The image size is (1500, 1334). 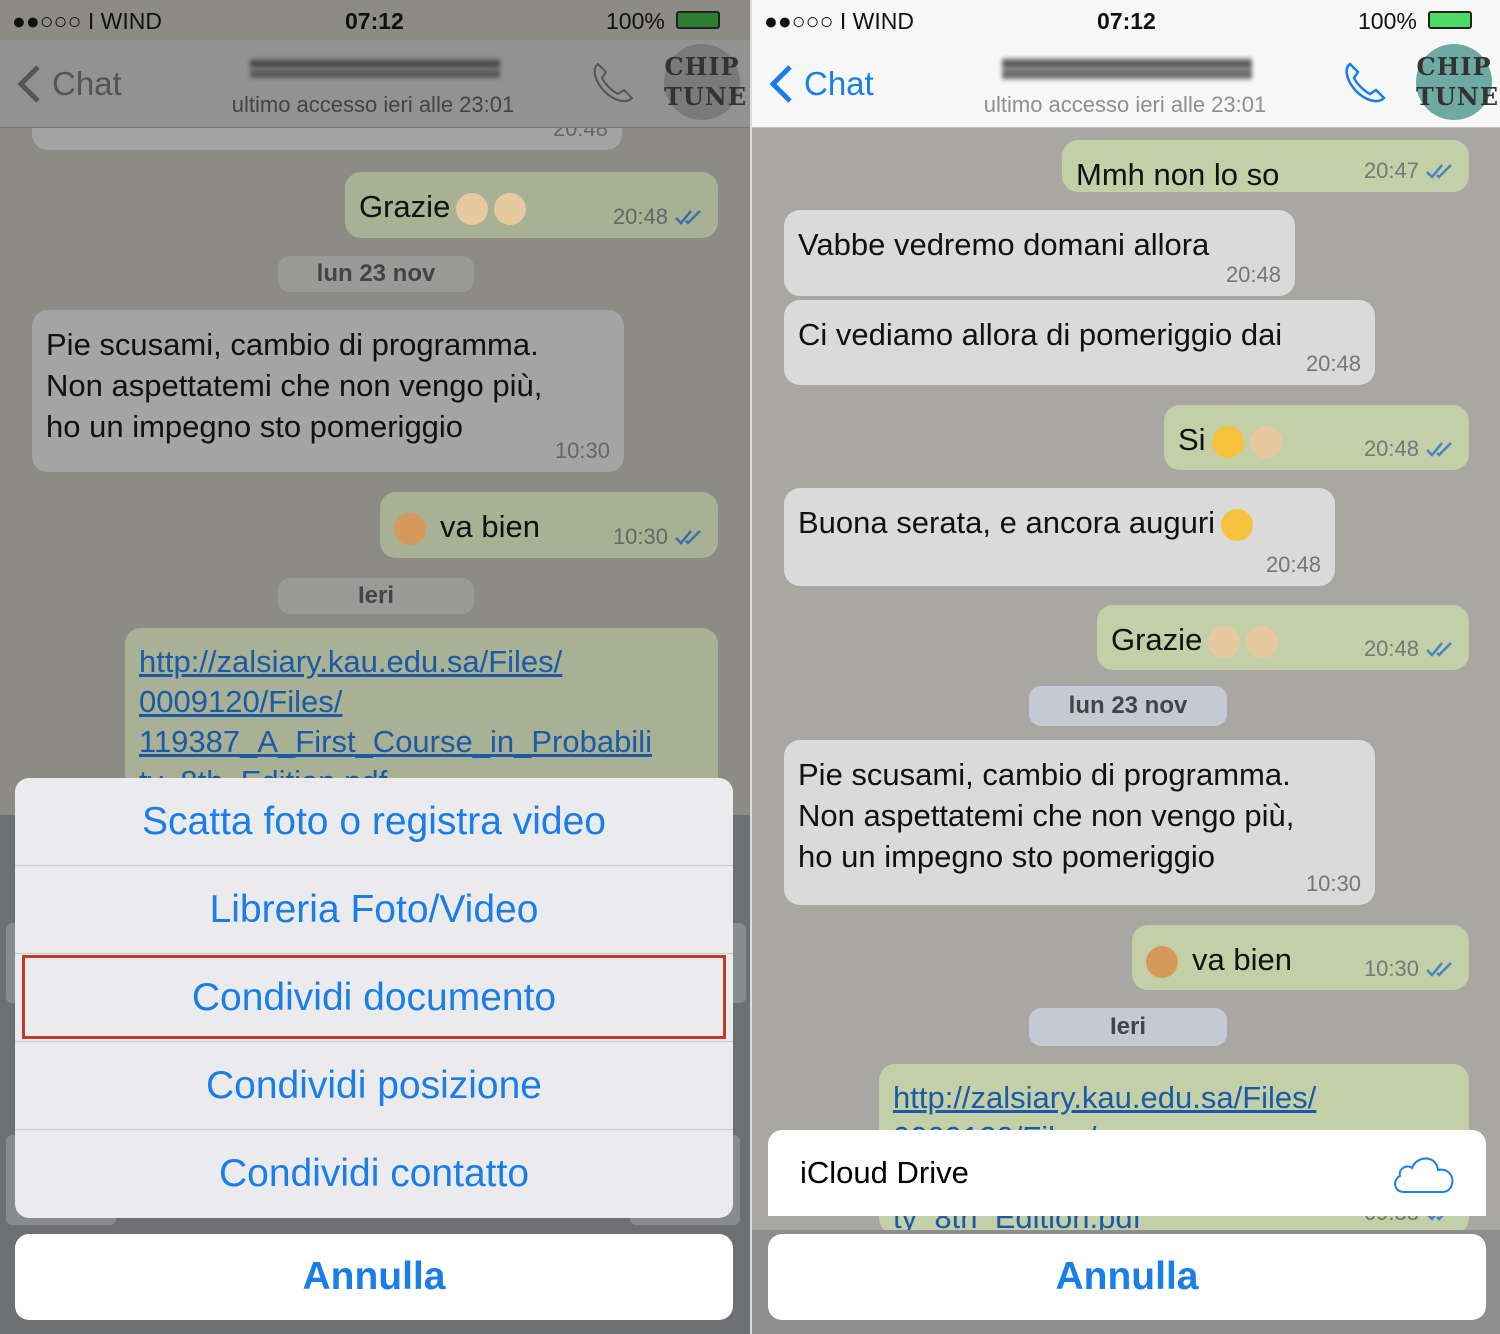 I want to click on incoming-message: Buona serata, e ancora auguri 20:48, so click(x=1059, y=537).